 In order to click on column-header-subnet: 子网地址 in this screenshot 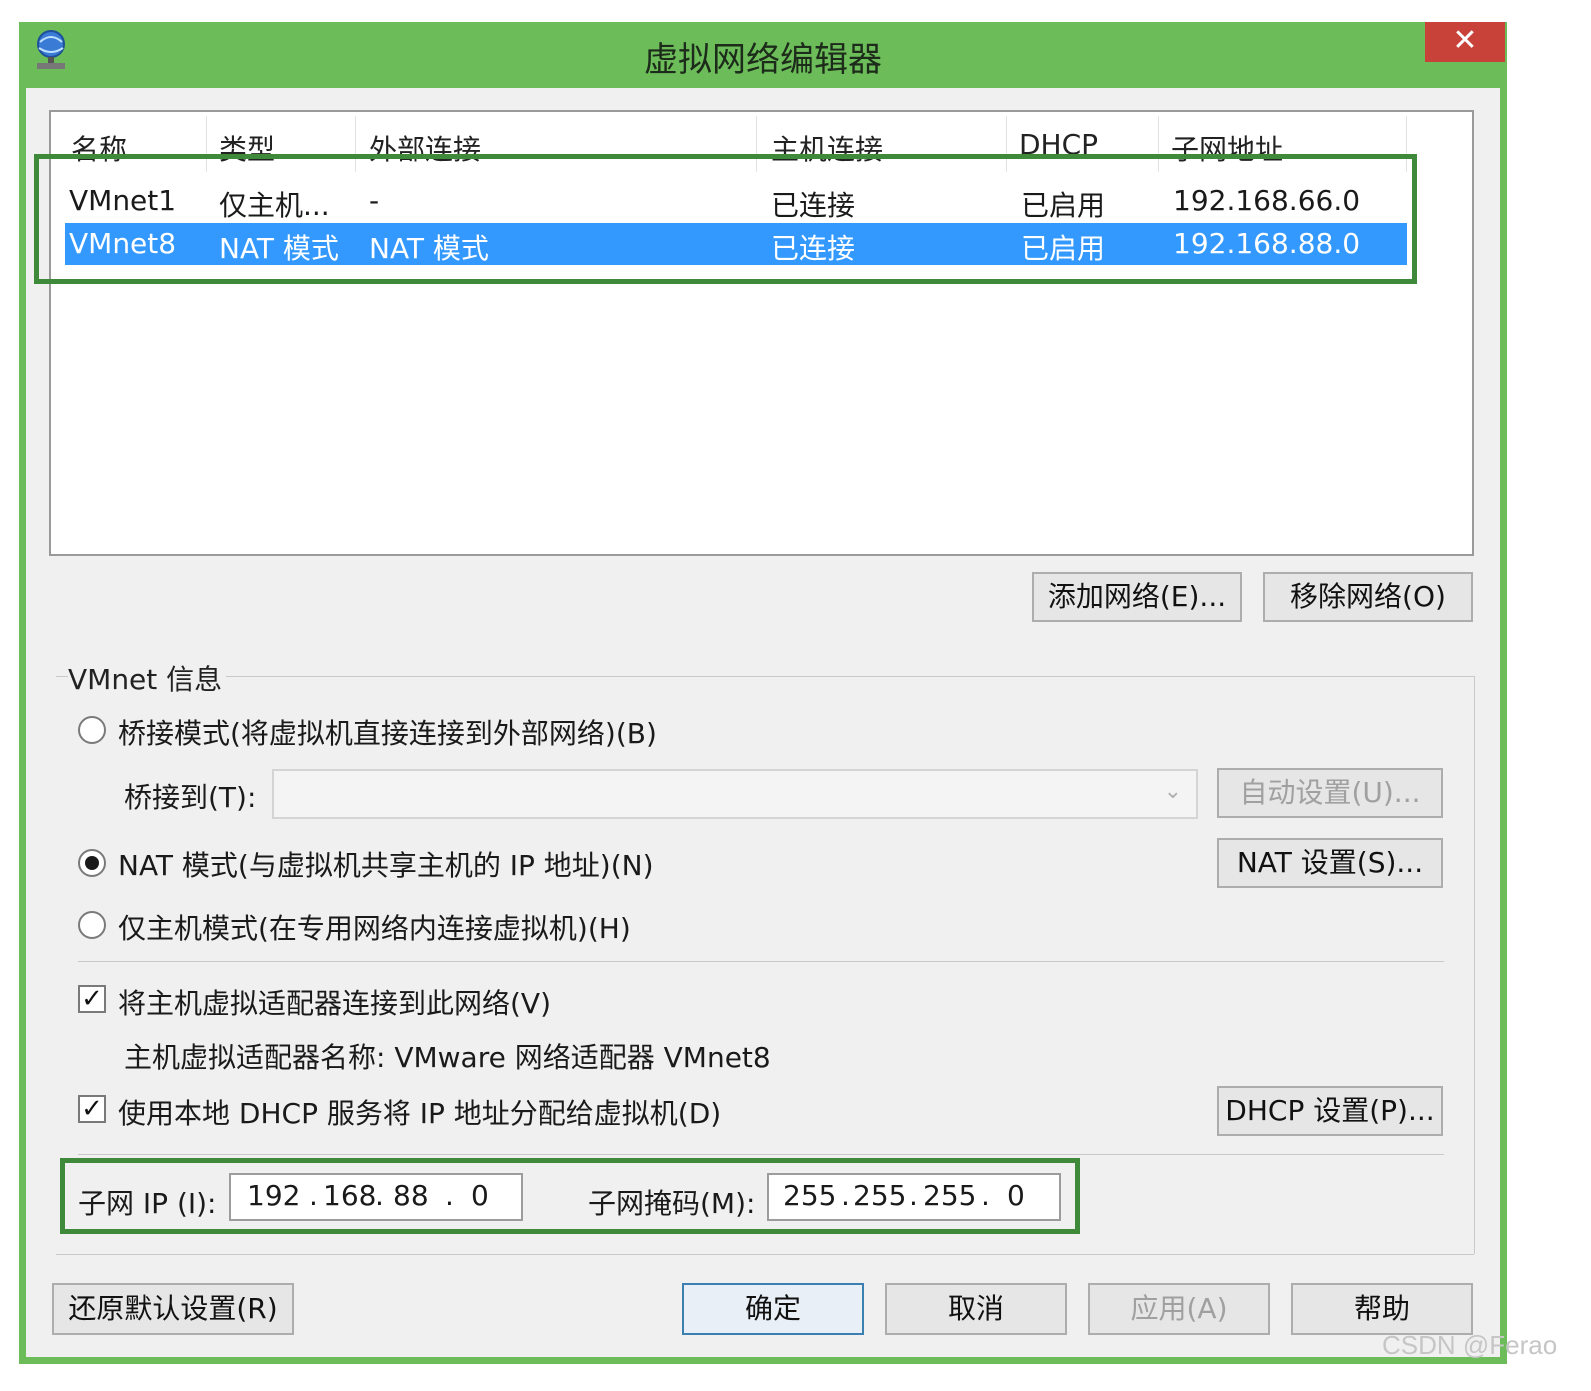, I will do `click(1227, 148)`.